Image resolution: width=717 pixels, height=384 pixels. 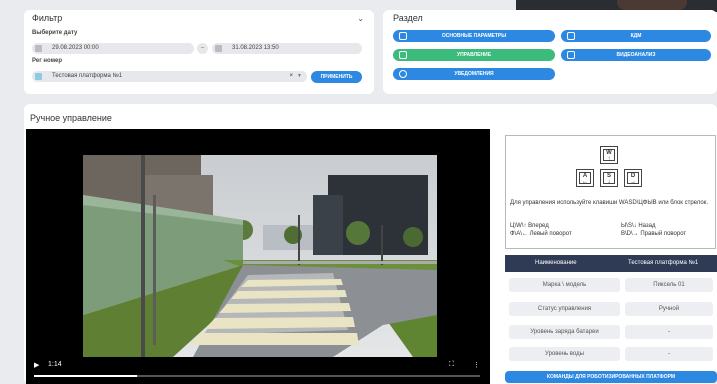 I want to click on main-params-label: ОСНОВНЫЕ ПАРАМЕТРЫ, so click(x=474, y=36).